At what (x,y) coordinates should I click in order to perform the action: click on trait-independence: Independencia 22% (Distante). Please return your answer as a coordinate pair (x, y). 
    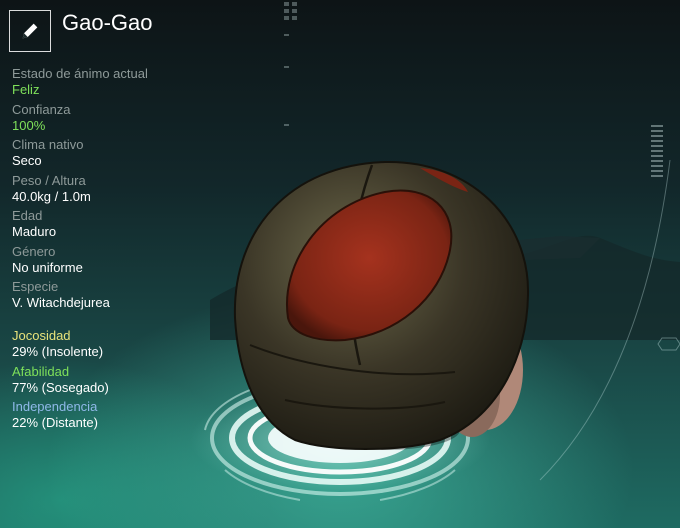
    Looking at the image, I should click on (127, 417).